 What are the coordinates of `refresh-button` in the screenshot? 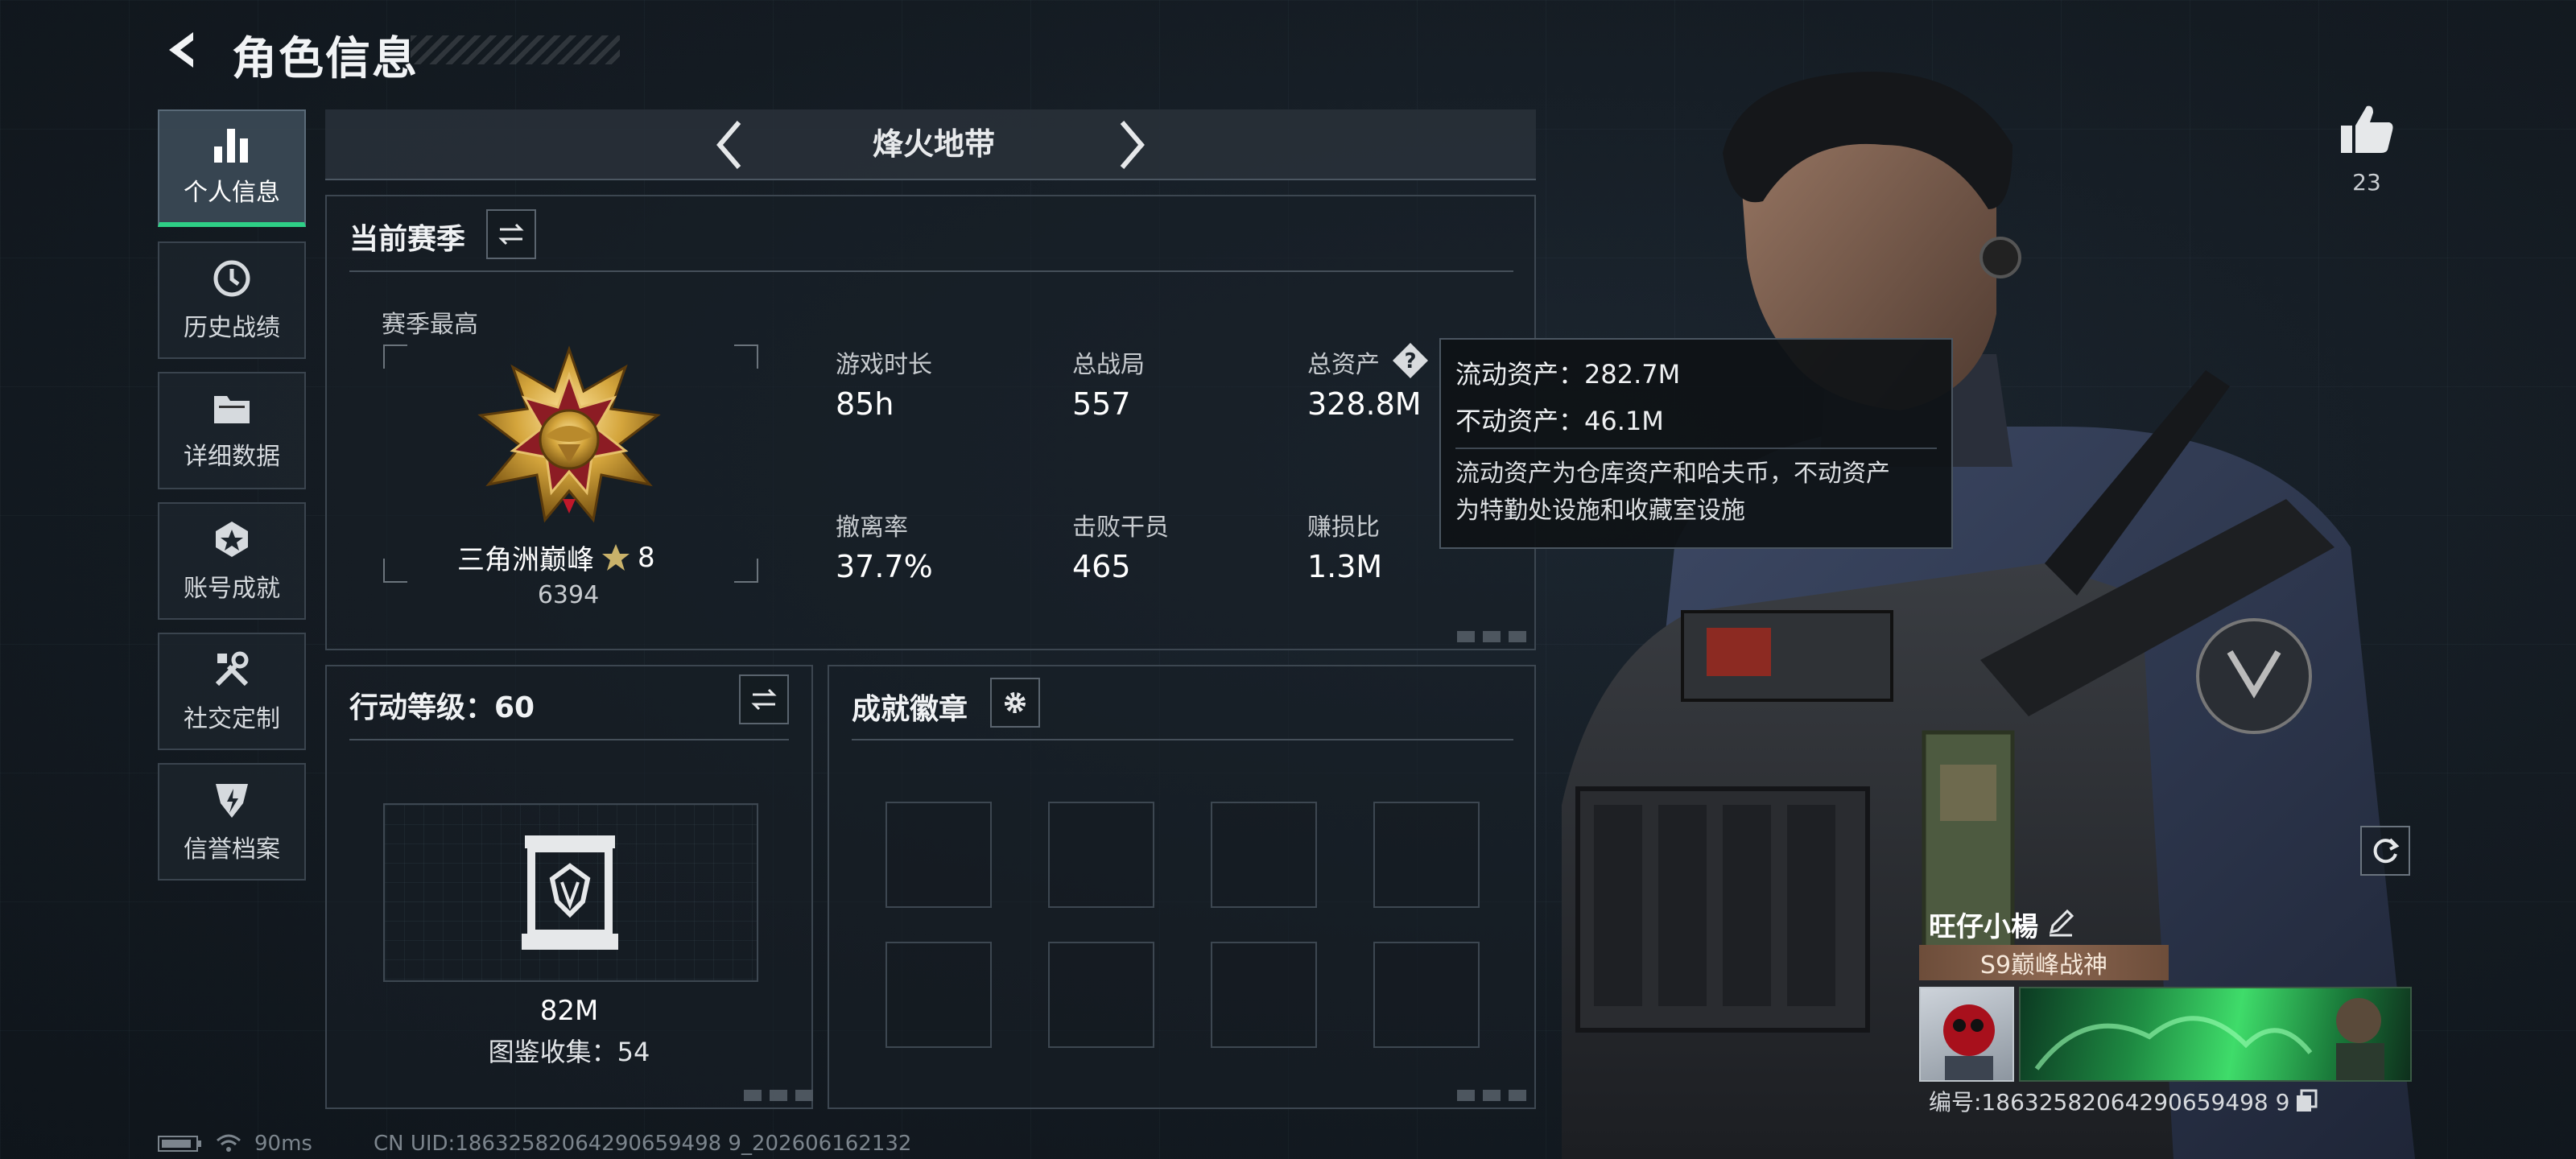 It's located at (2385, 851).